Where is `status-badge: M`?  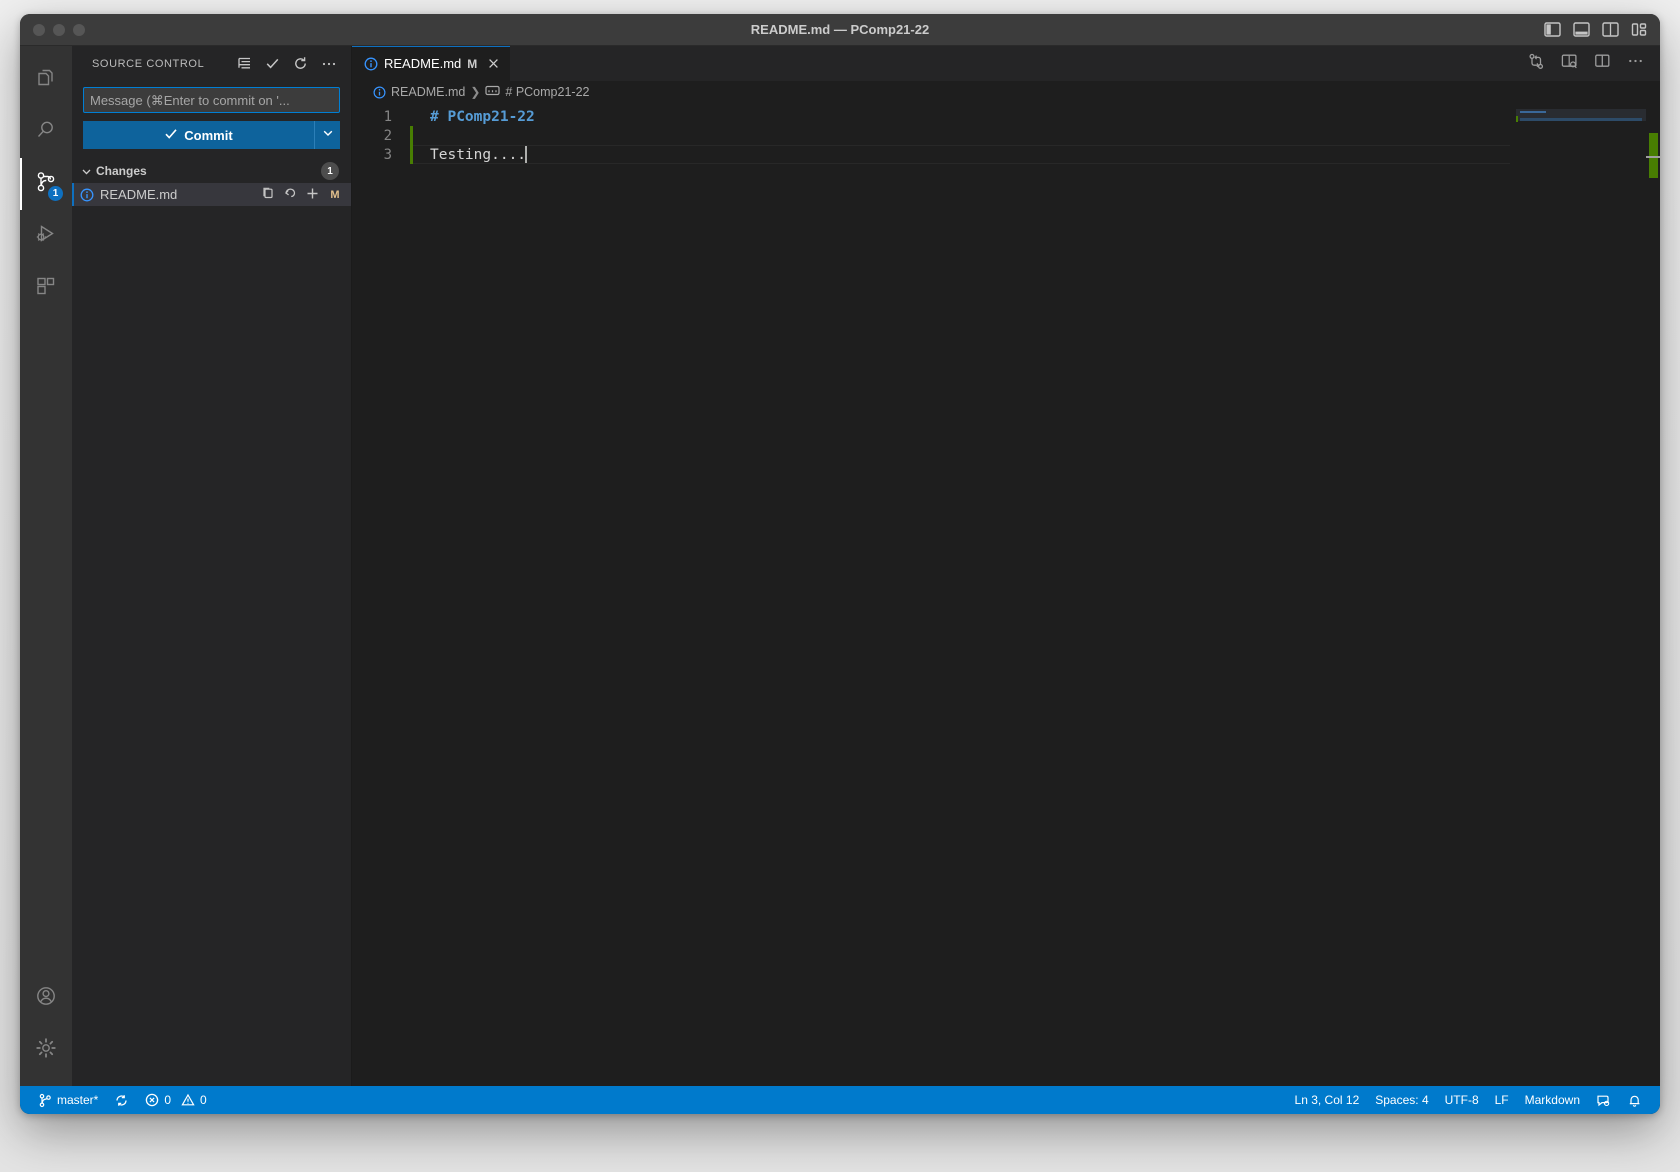
status-badge: M is located at coordinates (335, 194).